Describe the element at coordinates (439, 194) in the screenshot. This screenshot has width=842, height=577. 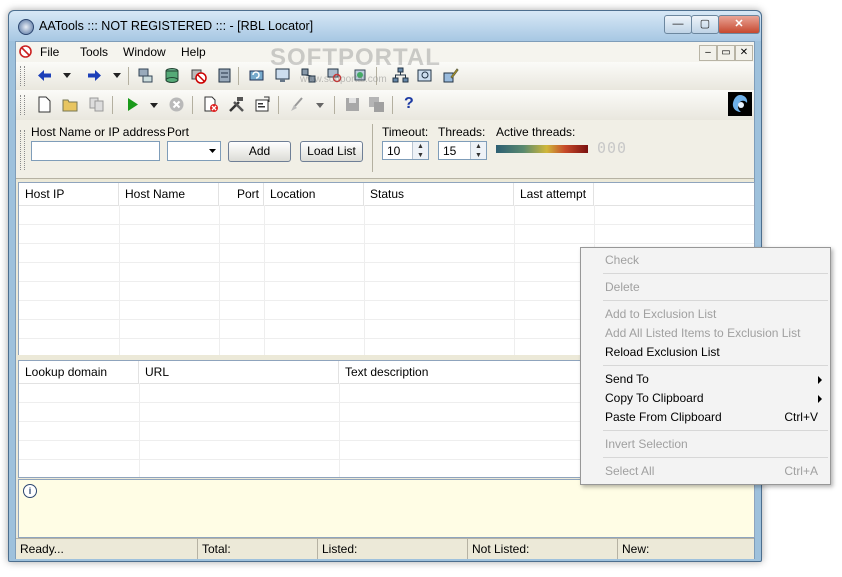
I see `col-status: Status` at that location.